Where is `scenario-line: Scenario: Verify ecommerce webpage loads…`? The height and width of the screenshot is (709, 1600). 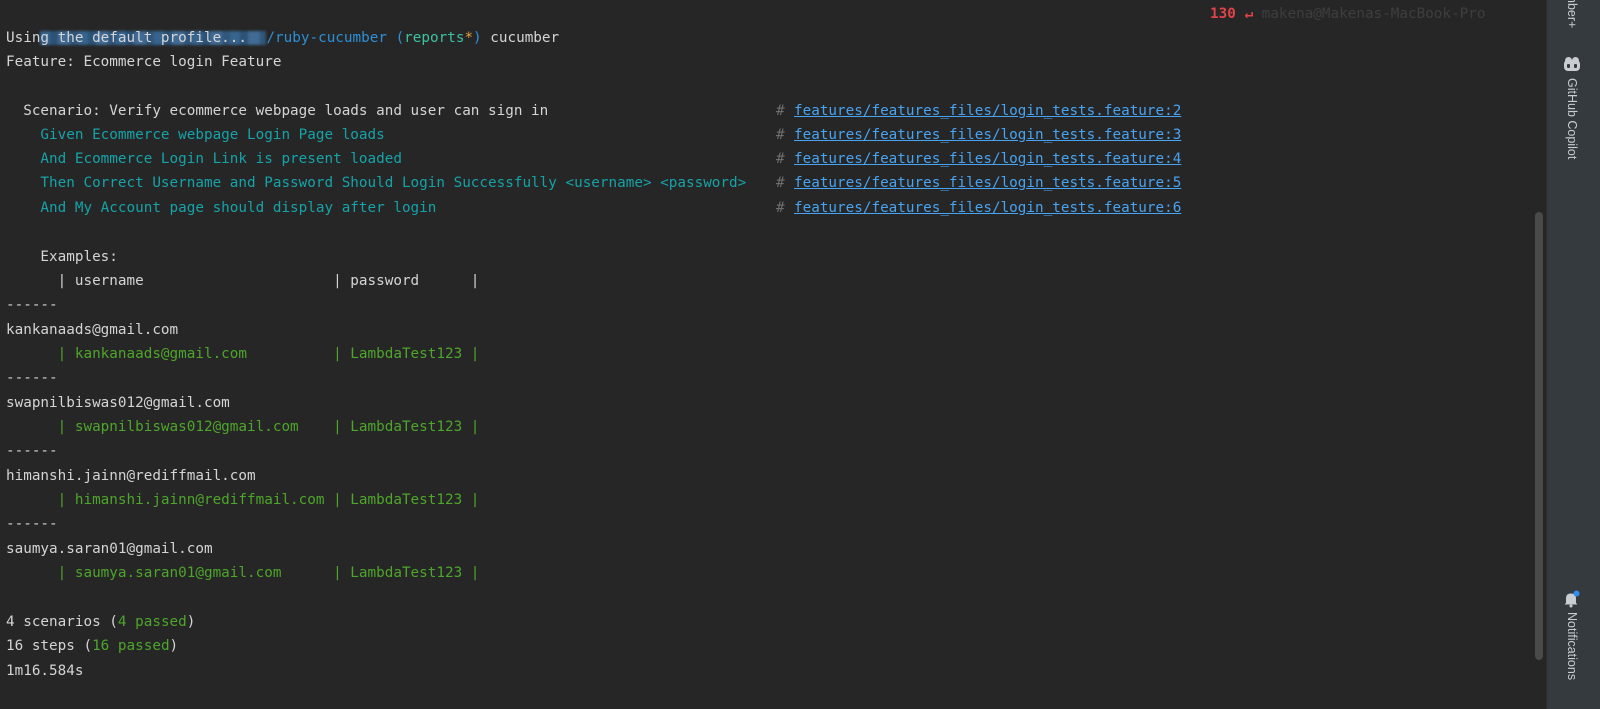 scenario-line: Scenario: Verify ecommerce webpage loads… is located at coordinates (277, 111).